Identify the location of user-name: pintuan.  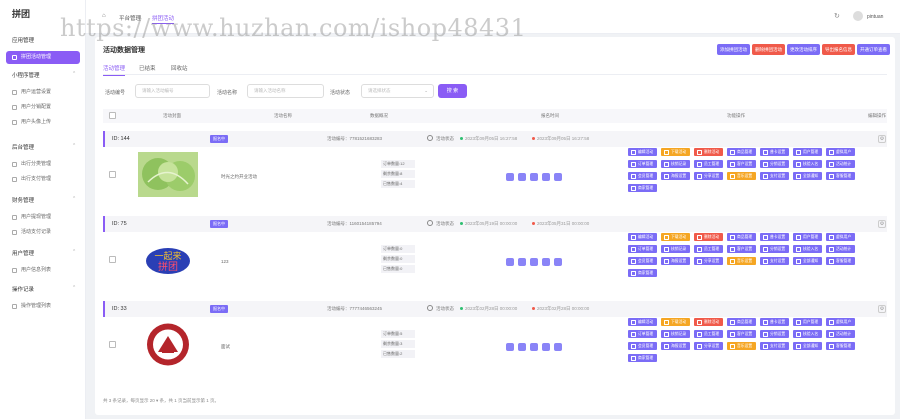
(875, 17).